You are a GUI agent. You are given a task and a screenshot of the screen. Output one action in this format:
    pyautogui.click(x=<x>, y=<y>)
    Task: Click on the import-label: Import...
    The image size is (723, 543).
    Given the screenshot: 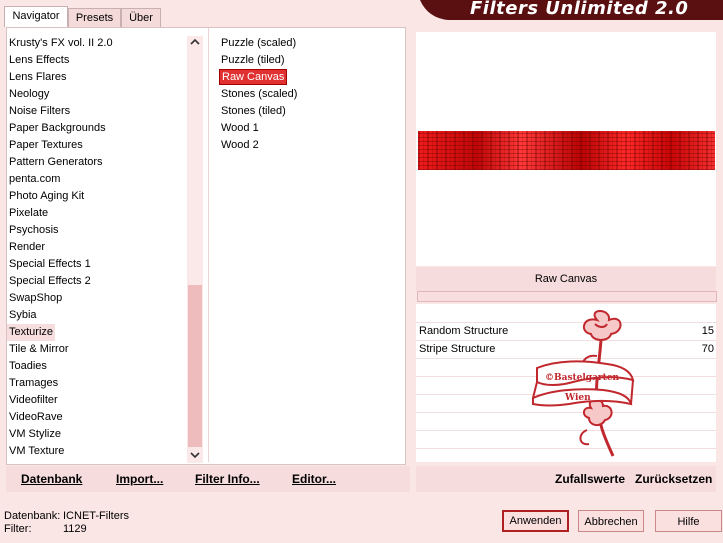 What is the action you would take?
    pyautogui.click(x=140, y=479)
    